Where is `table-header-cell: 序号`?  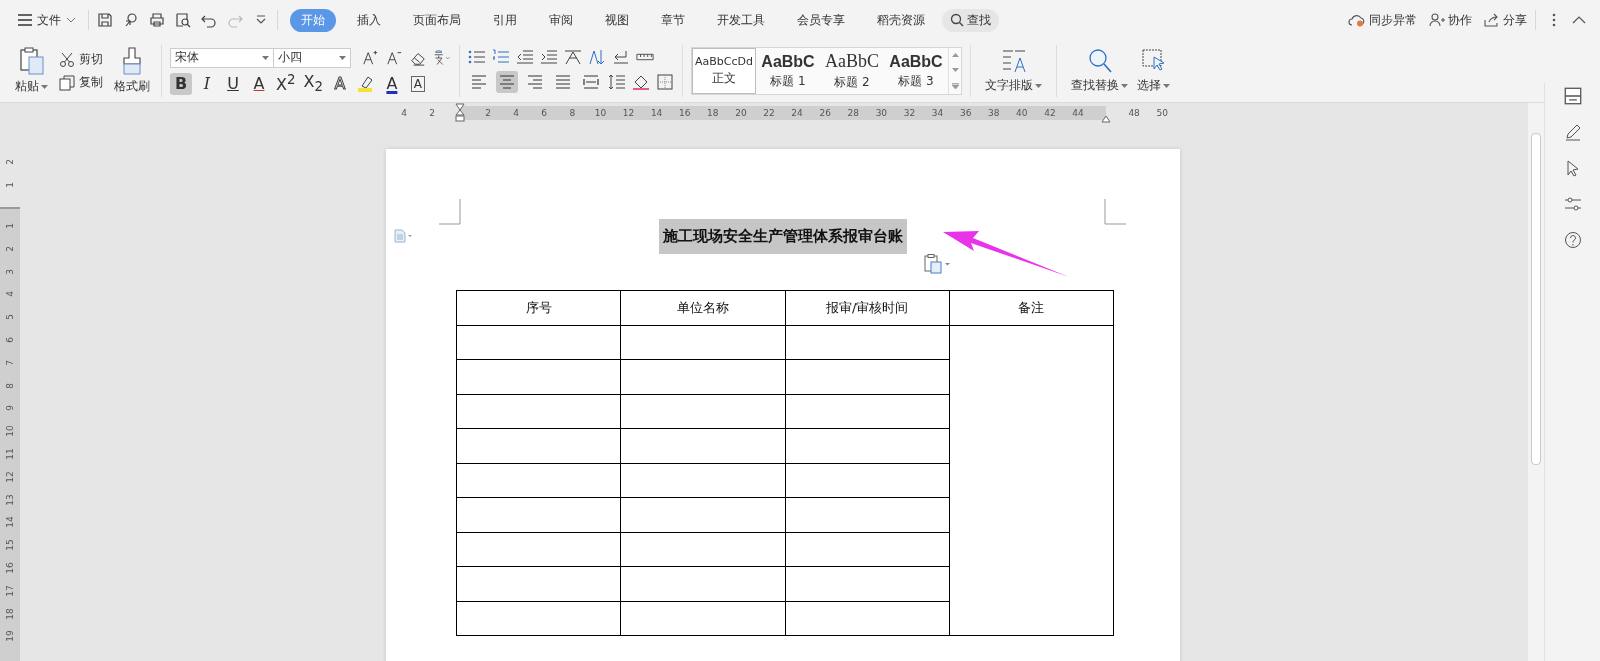
table-header-cell: 序号 is located at coordinates (539, 308).